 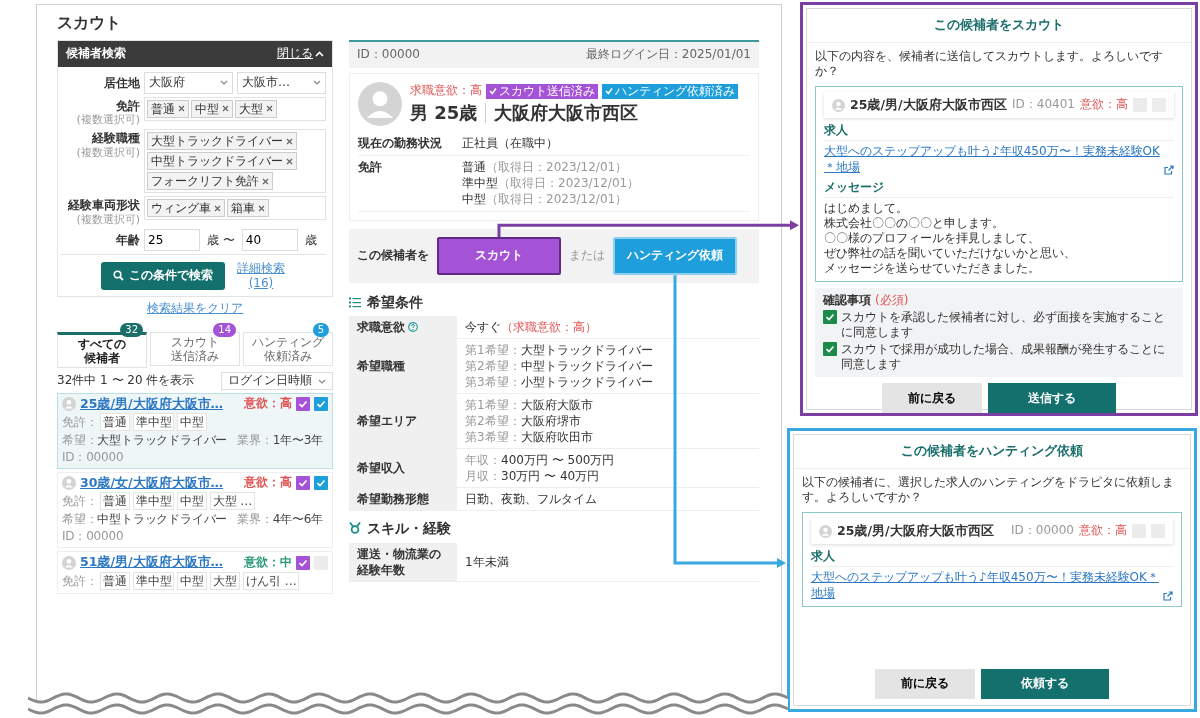 I want to click on message-line: 〇〇様のプロフィールを拝見しまして、, so click(x=932, y=238).